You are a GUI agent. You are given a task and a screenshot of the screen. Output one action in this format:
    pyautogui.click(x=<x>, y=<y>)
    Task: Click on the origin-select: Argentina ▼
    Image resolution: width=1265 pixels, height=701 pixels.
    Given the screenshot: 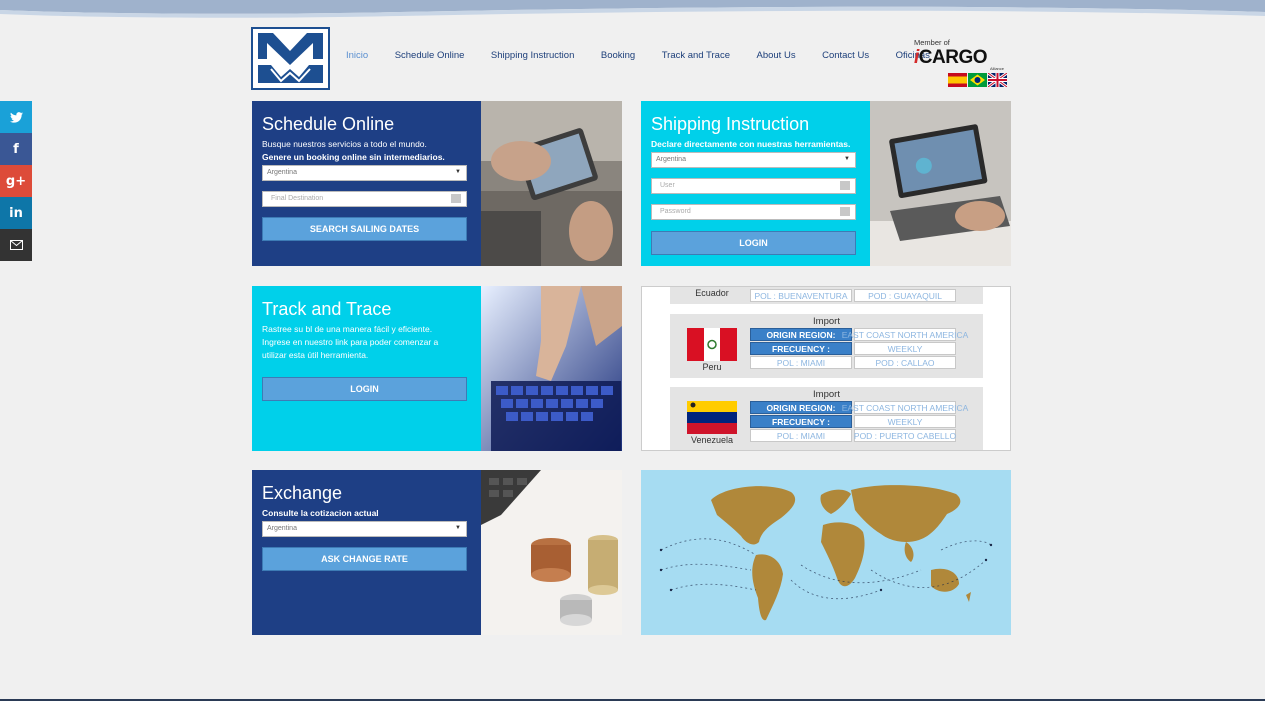 What is the action you would take?
    pyautogui.click(x=364, y=173)
    